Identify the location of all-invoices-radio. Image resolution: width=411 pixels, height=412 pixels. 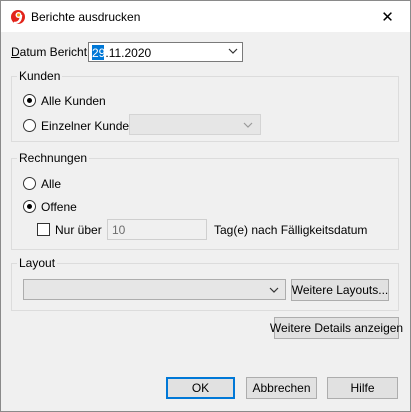
(29, 183).